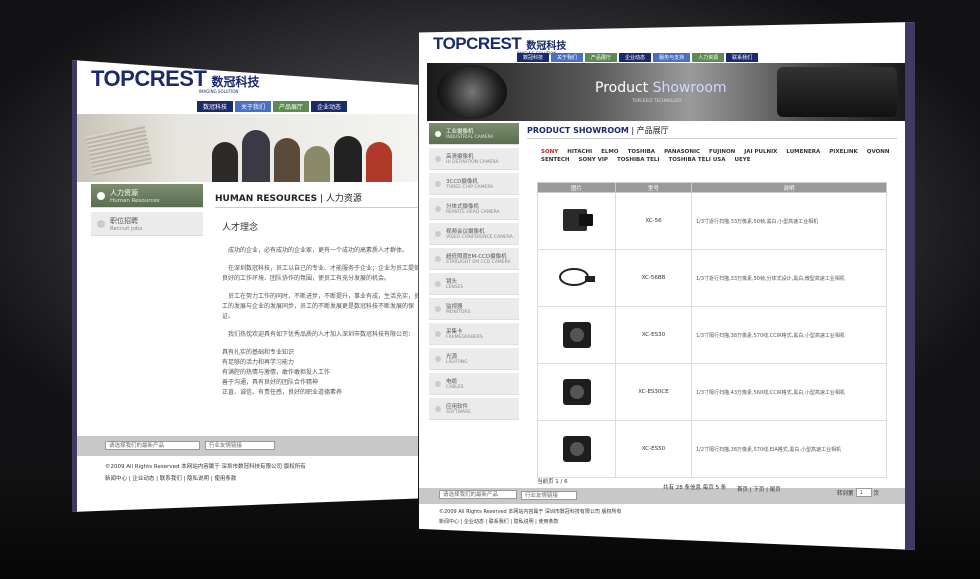 This screenshot has width=980, height=579. I want to click on goto-label: 转到第, so click(845, 493).